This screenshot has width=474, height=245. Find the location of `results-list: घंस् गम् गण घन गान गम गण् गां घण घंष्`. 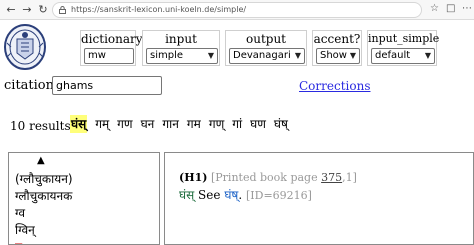

results-list: घंस् गम् गण घन गान गम गण् गां घण घंष् is located at coordinates (179, 124).